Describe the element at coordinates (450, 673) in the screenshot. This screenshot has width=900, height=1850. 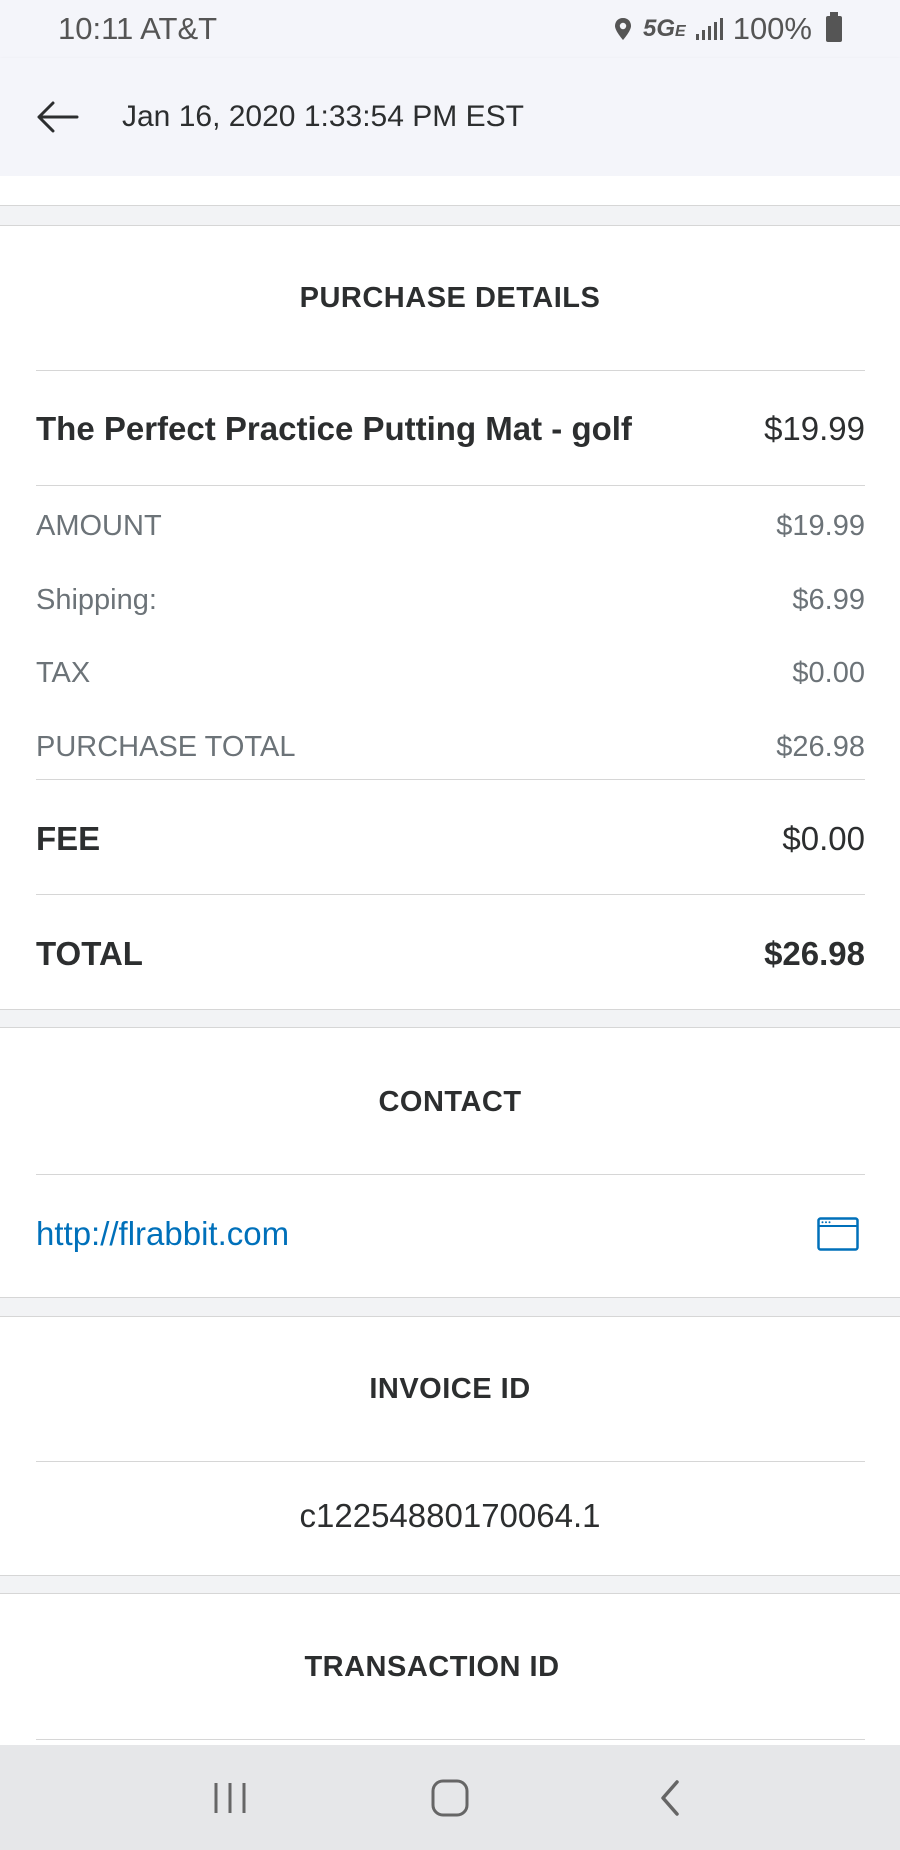
I see `tax-row: TAX $0.00` at that location.